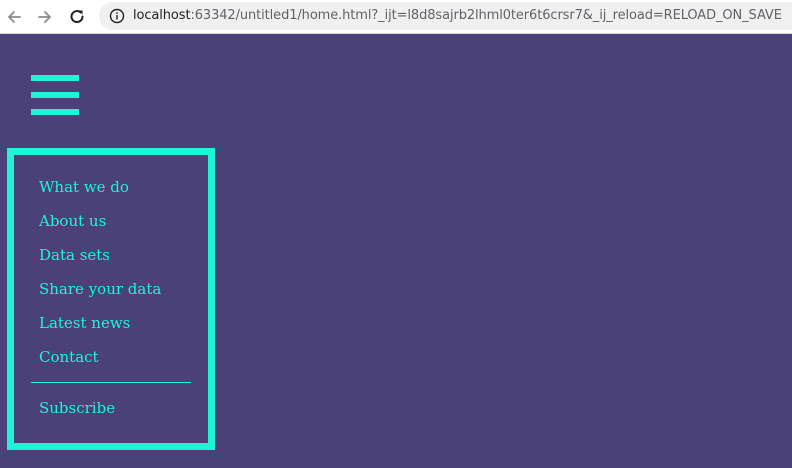 Image resolution: width=792 pixels, height=468 pixels. What do you see at coordinates (77, 408) in the screenshot?
I see `subscribe-link: Subscribe` at bounding box center [77, 408].